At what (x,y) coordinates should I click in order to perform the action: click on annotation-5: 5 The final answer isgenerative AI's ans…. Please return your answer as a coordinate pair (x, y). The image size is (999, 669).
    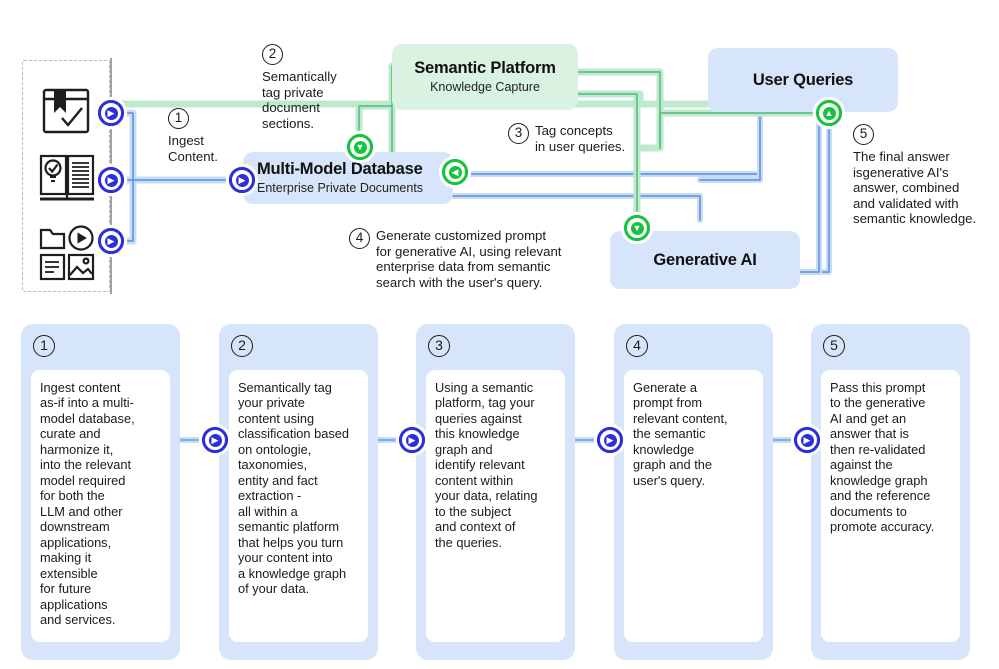
    Looking at the image, I should click on (914, 175).